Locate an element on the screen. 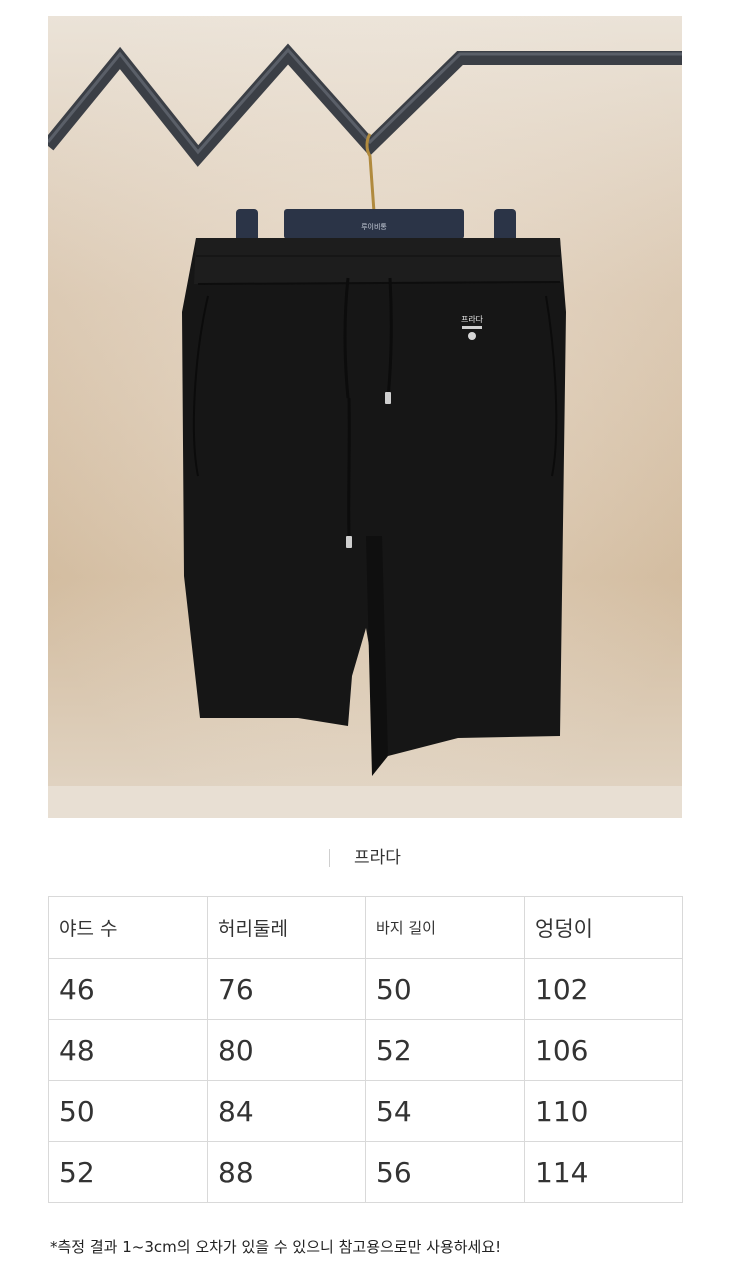 This screenshot has height=1280, width=730. cell-waist: 76 is located at coordinates (286, 989).